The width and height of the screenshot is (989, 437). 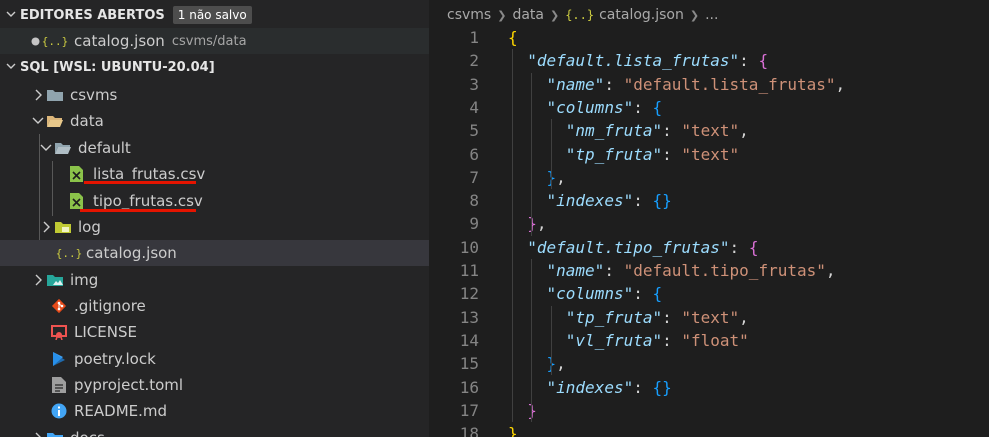 I want to click on code-line: 13 "tp_fruta": "text",, so click(x=709, y=317).